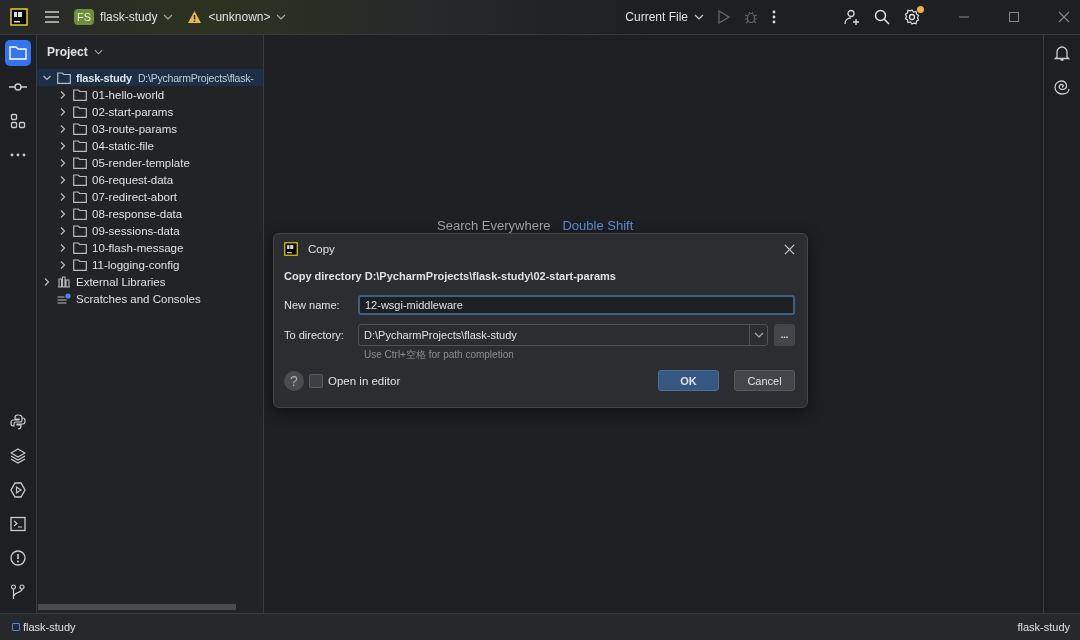 The height and width of the screenshot is (640, 1080). Describe the element at coordinates (439, 355) in the screenshot. I see `path-completion-hint: Use Ctrl+空格 for path completion` at that location.